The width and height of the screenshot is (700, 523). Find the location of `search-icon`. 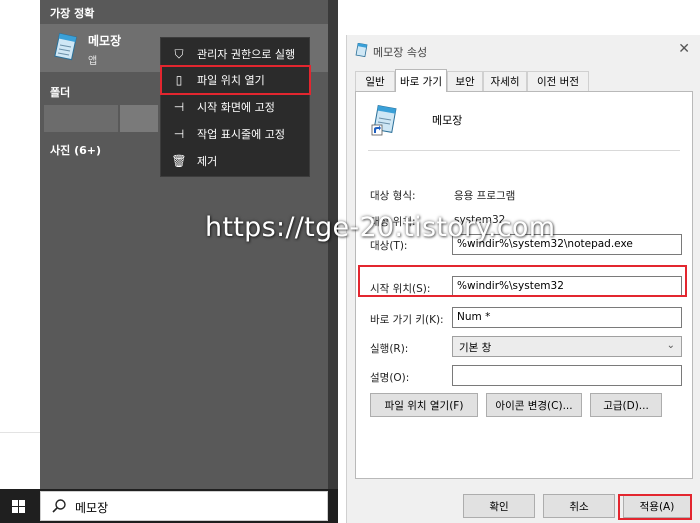

search-icon is located at coordinates (59, 506).